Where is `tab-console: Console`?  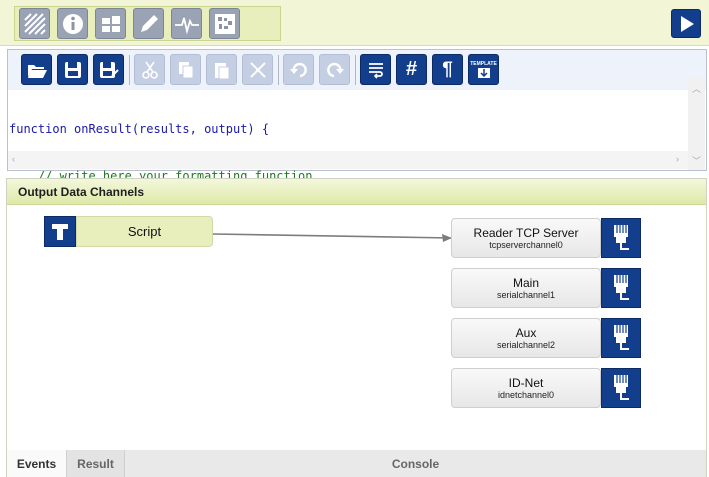
tab-console: Console is located at coordinates (415, 463).